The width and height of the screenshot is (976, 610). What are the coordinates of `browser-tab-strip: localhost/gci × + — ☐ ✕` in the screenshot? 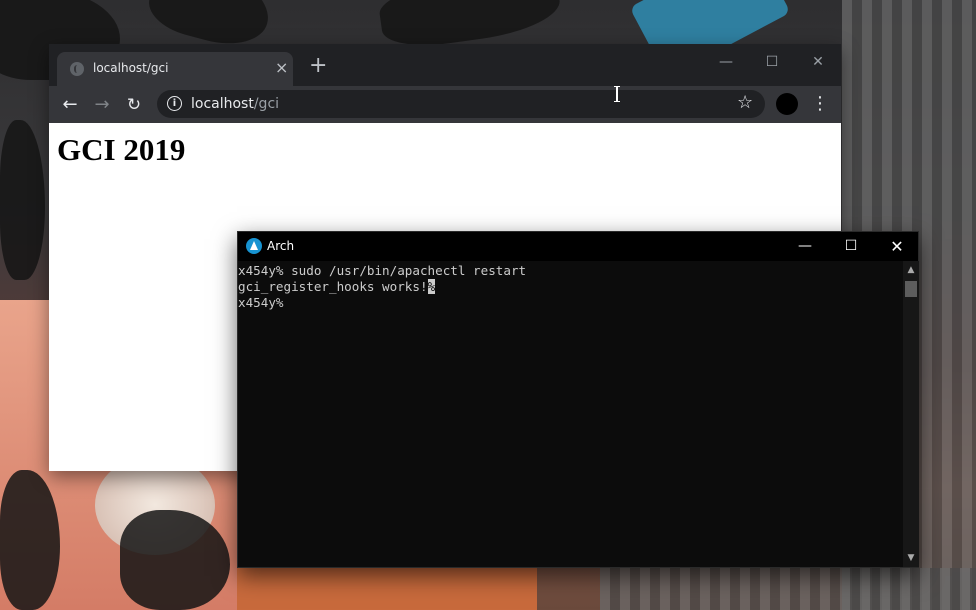 It's located at (445, 65).